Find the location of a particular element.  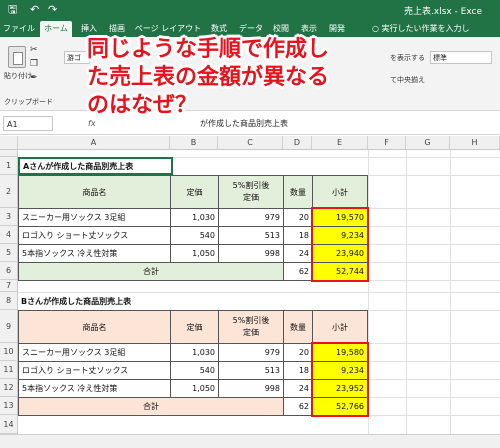

table-b-header-subtotal: 小計 is located at coordinates (340, 327).